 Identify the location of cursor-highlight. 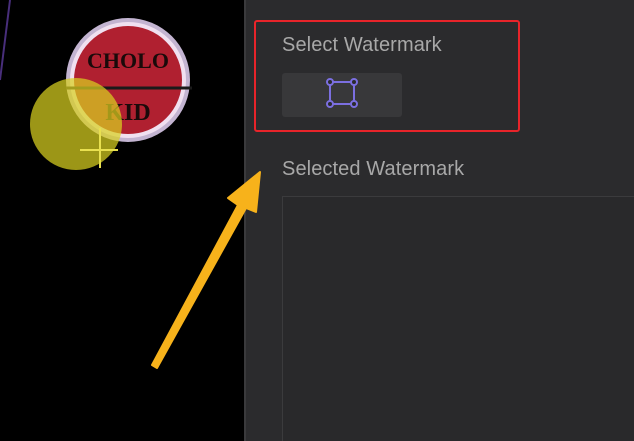
(76, 124).